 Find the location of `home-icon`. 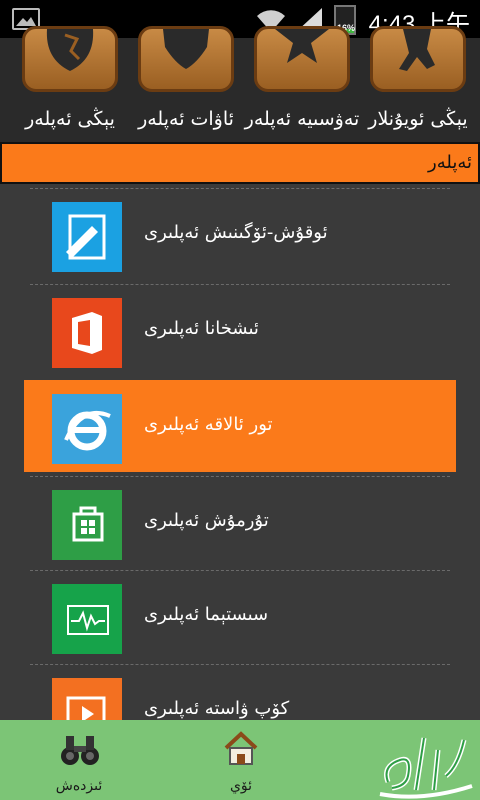

home-icon is located at coordinates (241, 748).